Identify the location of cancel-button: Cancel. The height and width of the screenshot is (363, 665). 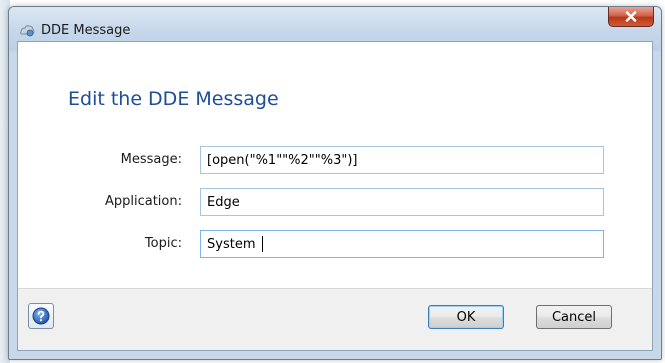
(574, 317).